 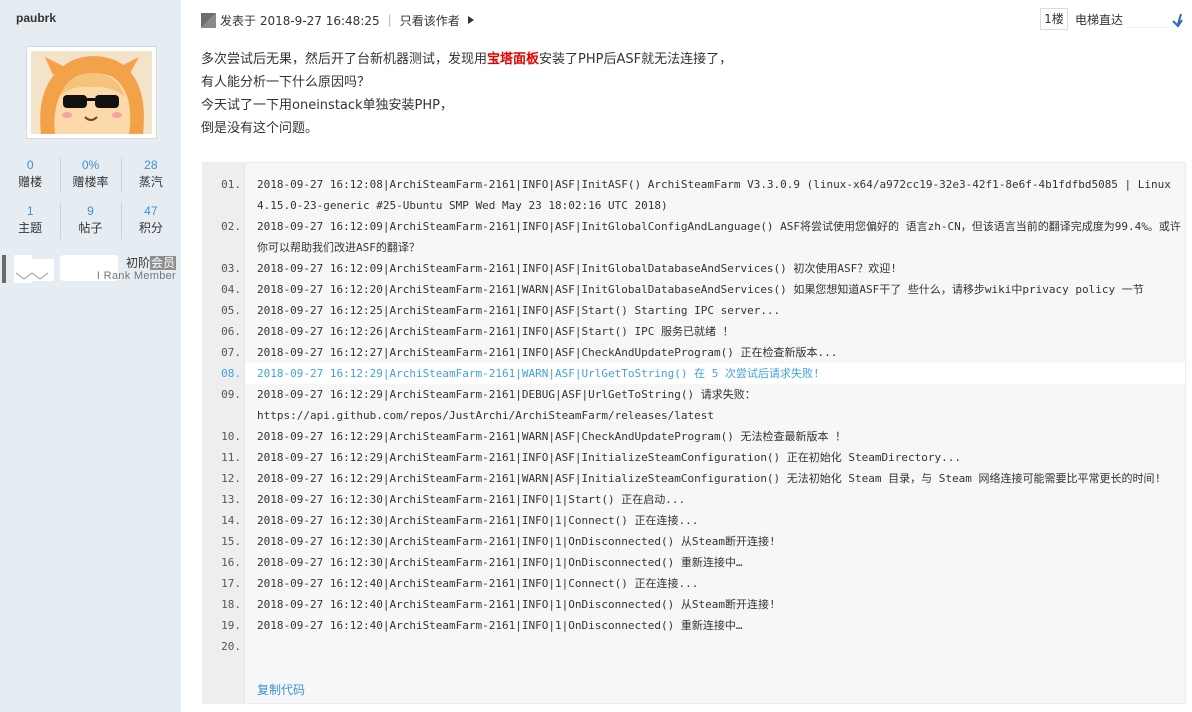 I want to click on line-number: 03., so click(x=231, y=268).